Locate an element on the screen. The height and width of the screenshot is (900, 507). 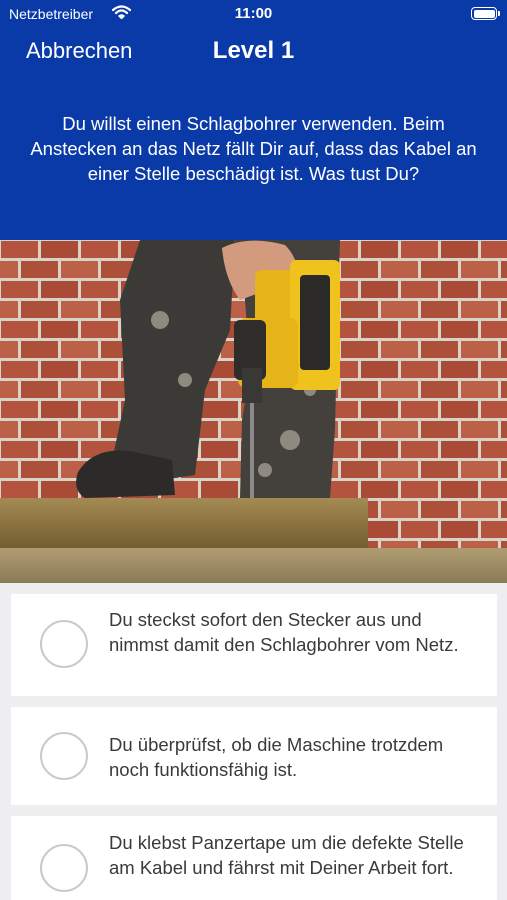
status-bar: Netzbetreiber 11:00 is located at coordinates (253, 15).